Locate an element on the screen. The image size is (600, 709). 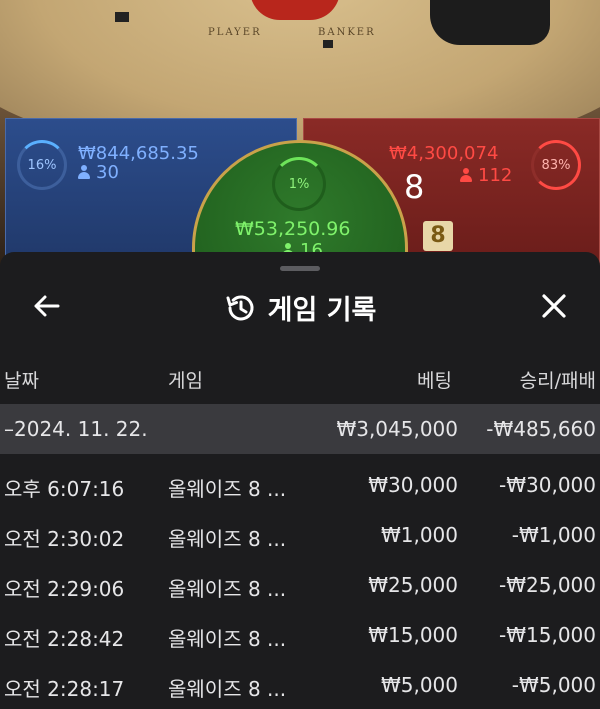
sheet-title-group: 게임 기록 is located at coordinates (300, 307).